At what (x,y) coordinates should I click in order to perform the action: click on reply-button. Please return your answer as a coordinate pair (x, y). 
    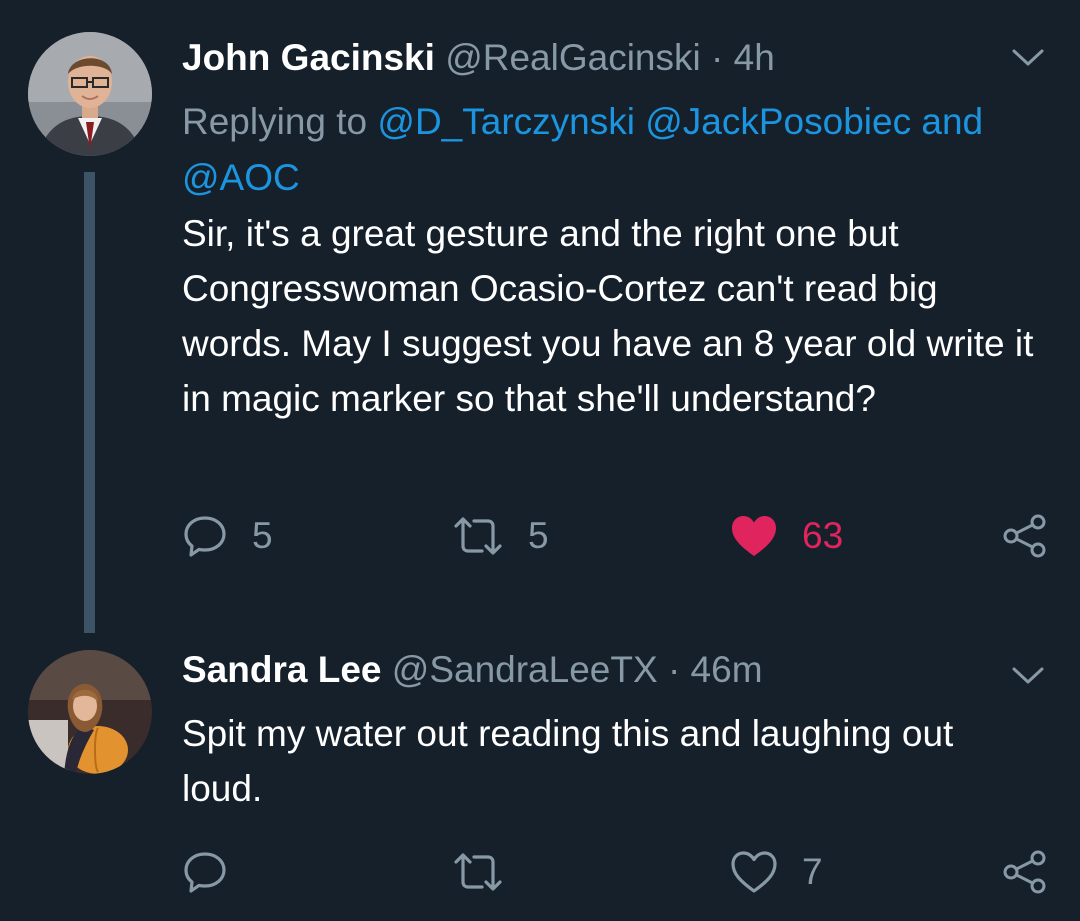
    Looking at the image, I should click on (217, 872).